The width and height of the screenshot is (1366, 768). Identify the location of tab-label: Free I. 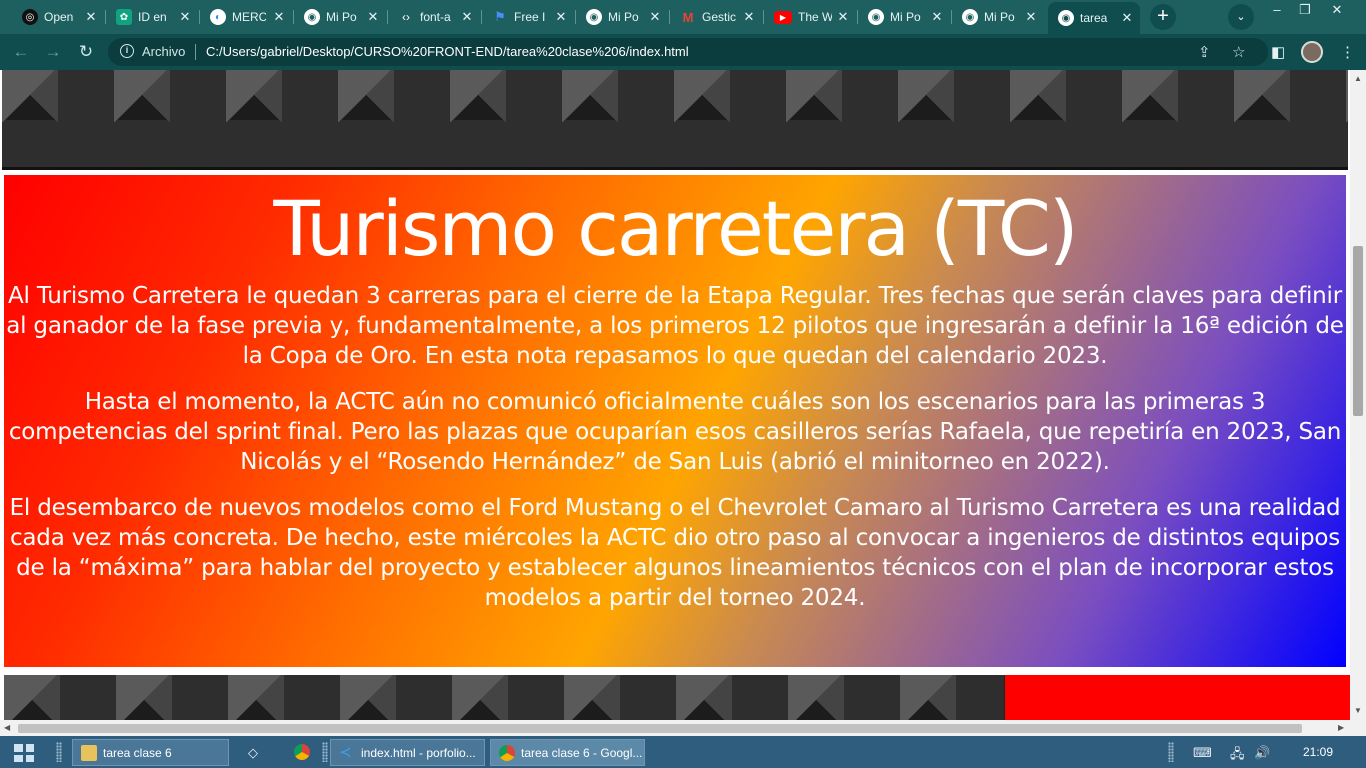
(530, 17).